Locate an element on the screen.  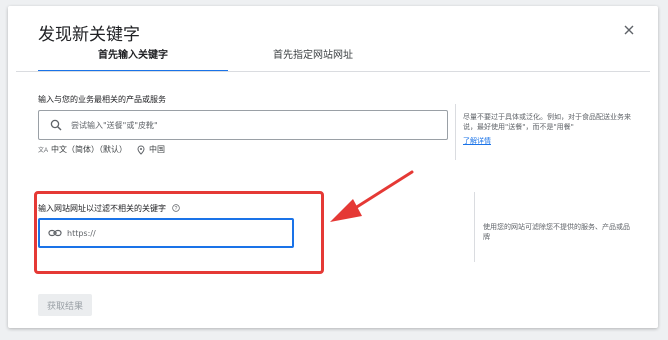
get-results-button: 获取结果 is located at coordinates (65, 305).